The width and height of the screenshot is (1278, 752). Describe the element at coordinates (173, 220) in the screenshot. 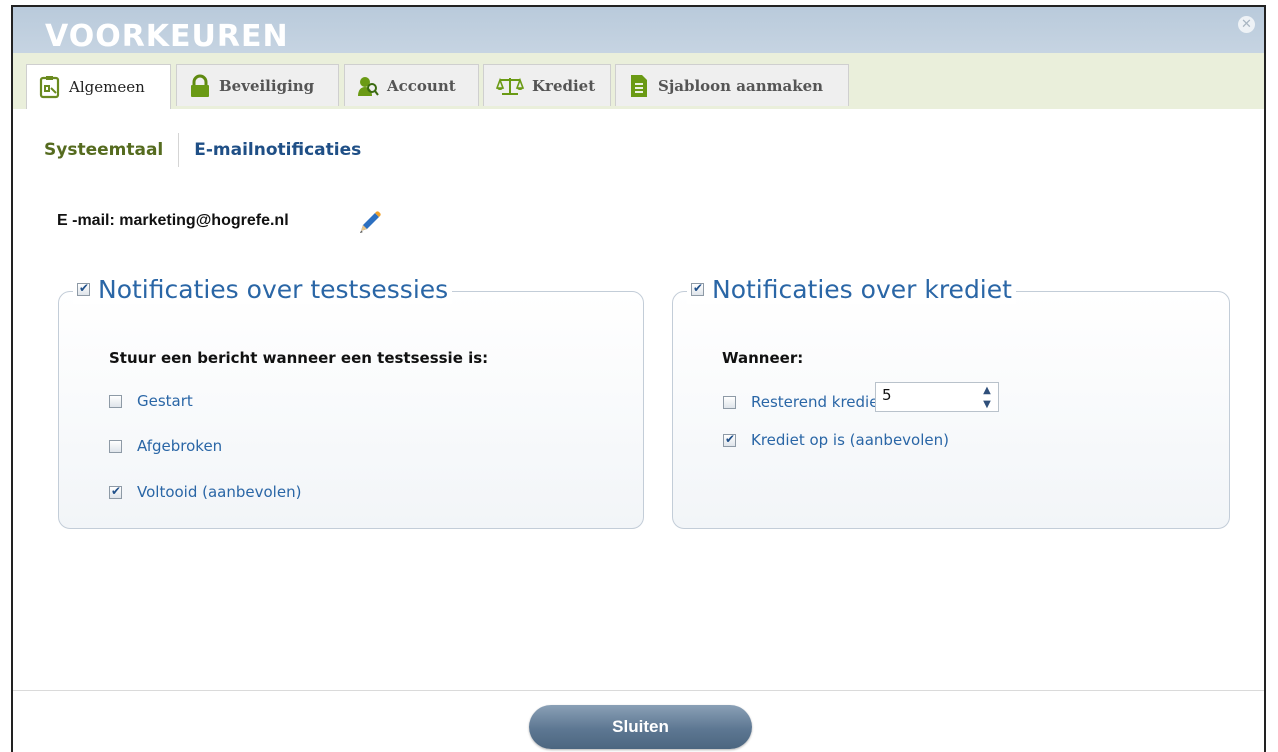

I see `email-label: E -mail: marketing@hogrefe.nl` at that location.